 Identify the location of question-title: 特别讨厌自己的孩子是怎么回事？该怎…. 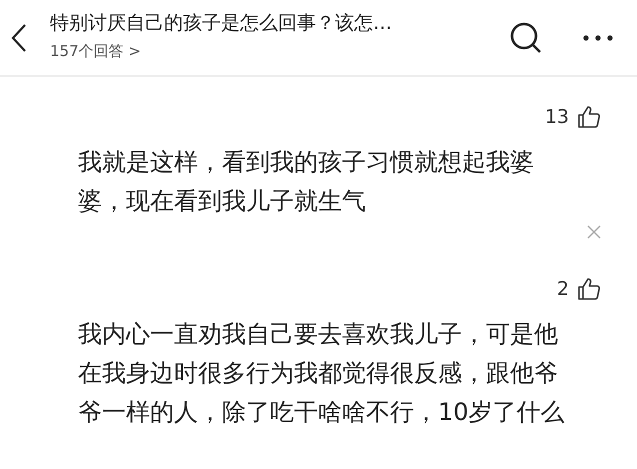
(221, 23).